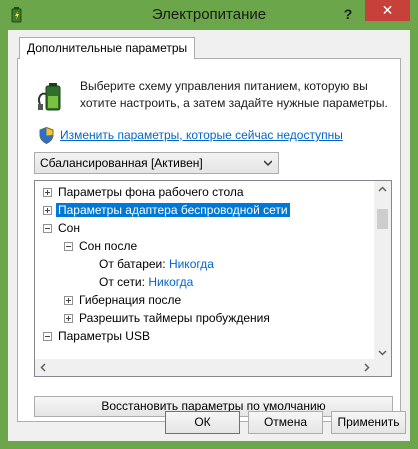 This screenshot has height=449, width=418. I want to click on help-button: ?, so click(348, 14).